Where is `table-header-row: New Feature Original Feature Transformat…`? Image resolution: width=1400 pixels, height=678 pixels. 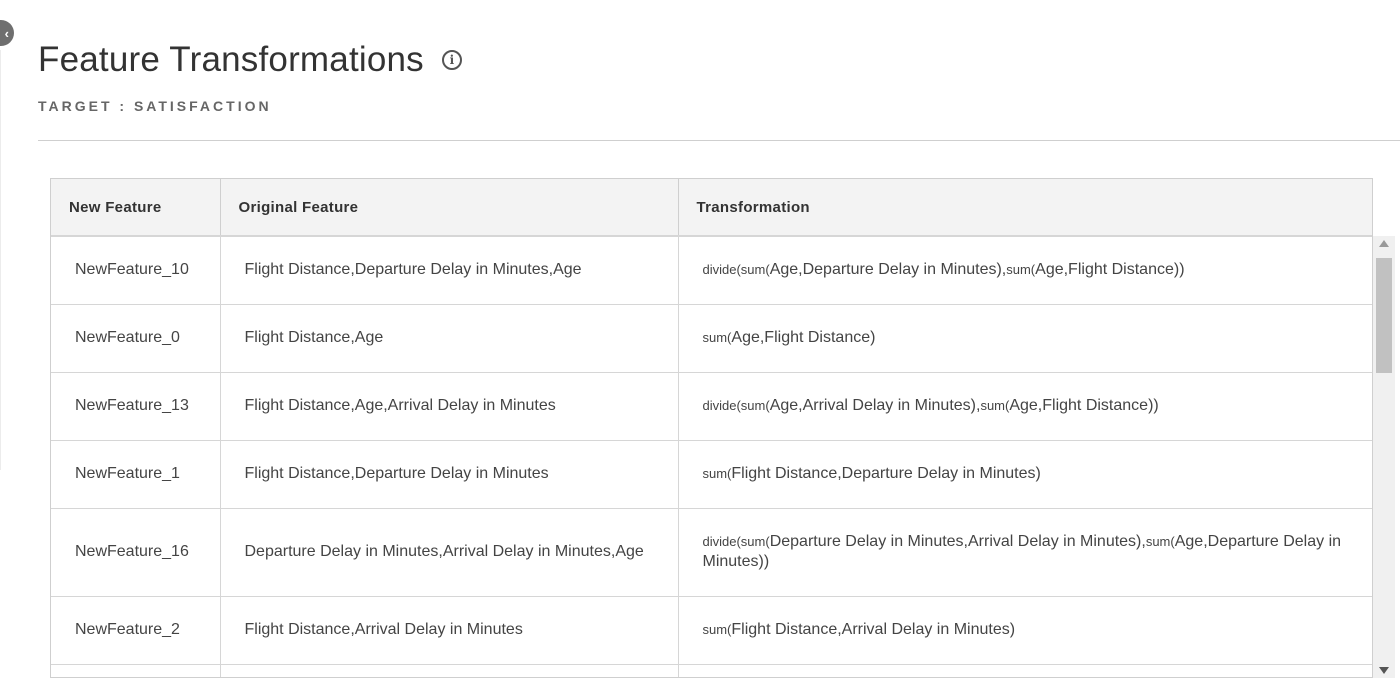
table-header-row: New Feature Original Feature Transformat… is located at coordinates (711, 208).